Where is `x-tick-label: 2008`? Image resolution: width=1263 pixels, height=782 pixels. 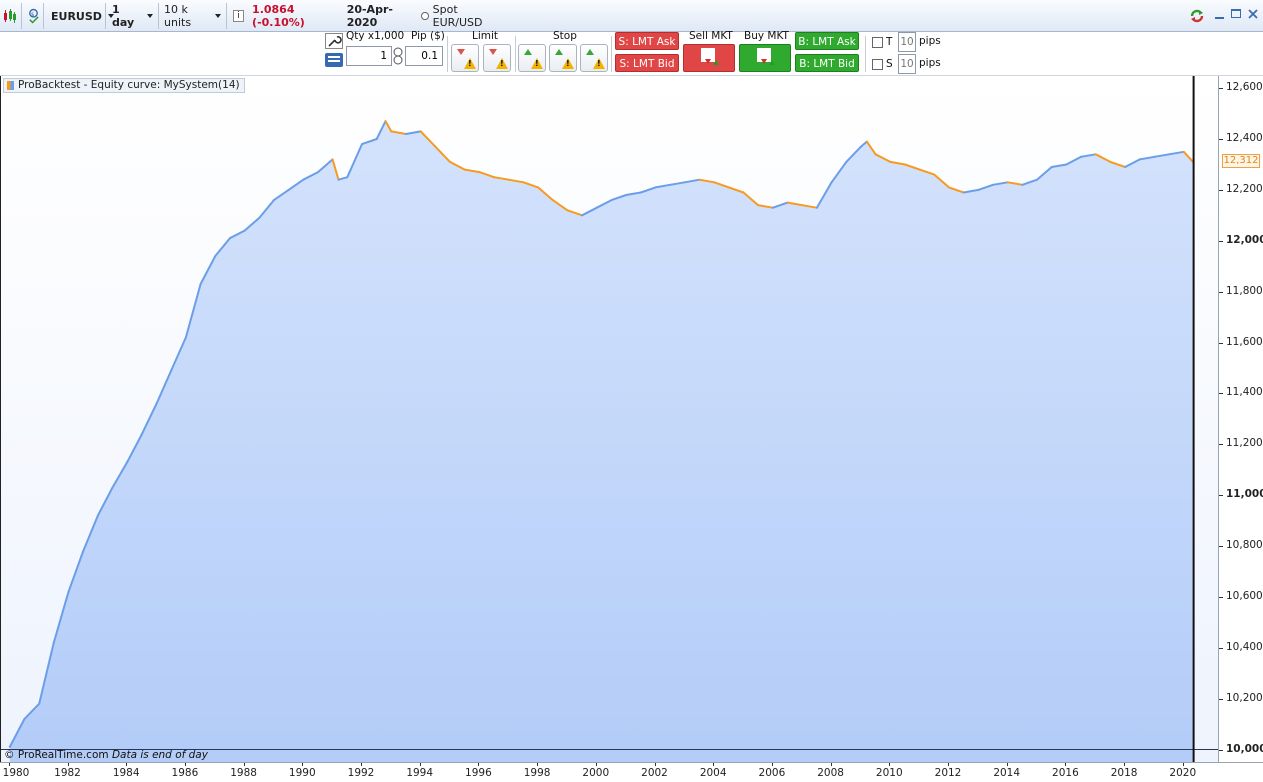
x-tick-label: 2008 is located at coordinates (830, 773).